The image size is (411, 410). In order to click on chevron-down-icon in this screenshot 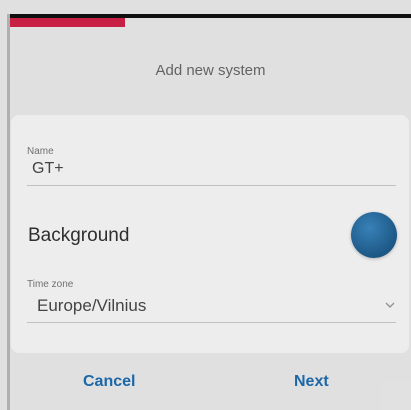, I will do `click(390, 305)`.